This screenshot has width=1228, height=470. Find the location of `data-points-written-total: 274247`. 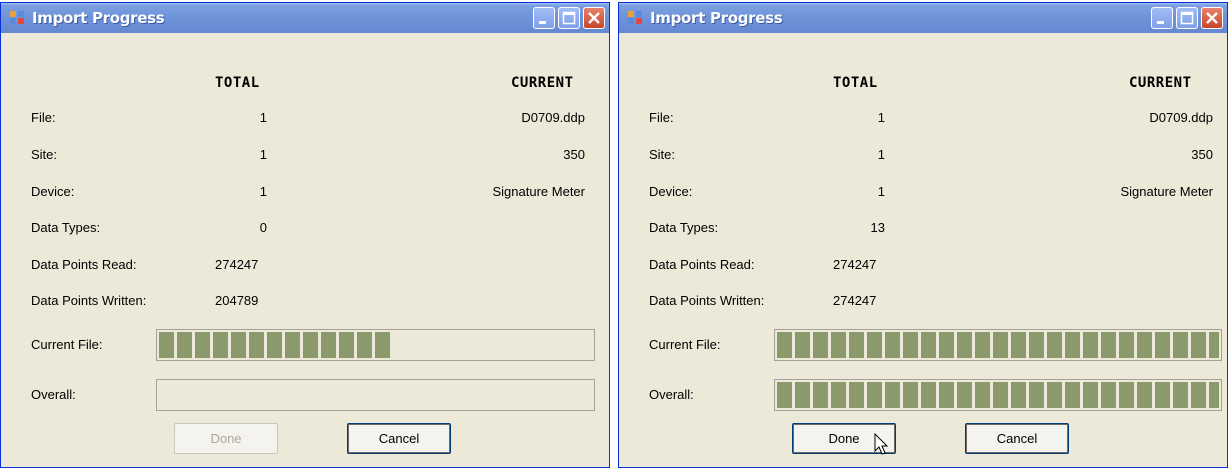

data-points-written-total: 274247 is located at coordinates (855, 300).